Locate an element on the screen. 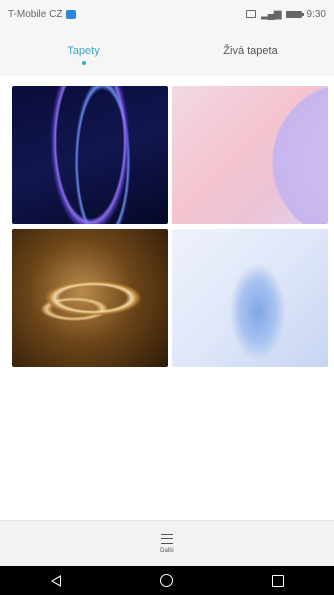 The image size is (334, 595). clock: 9:30 is located at coordinates (316, 14).